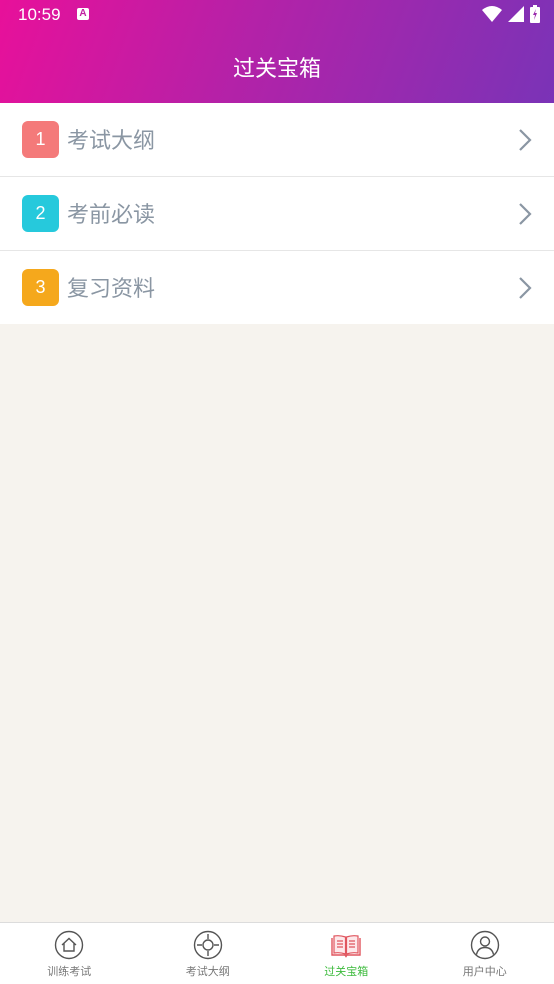  Describe the element at coordinates (83, 14) in the screenshot. I see `notification-icon: A` at that location.